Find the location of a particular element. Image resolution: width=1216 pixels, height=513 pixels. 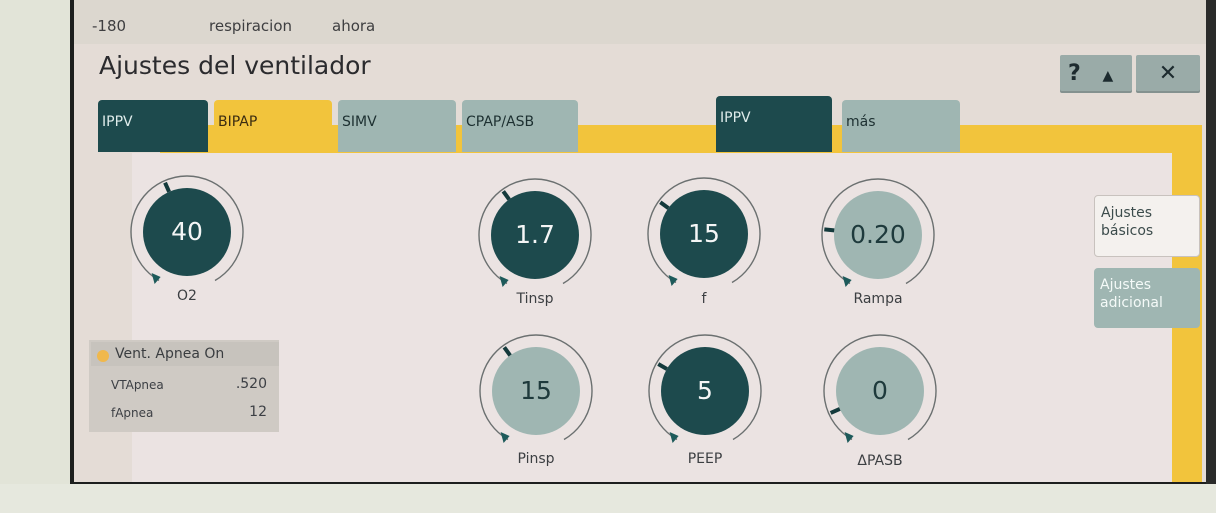

help-icon: ? is located at coordinates (1074, 73).